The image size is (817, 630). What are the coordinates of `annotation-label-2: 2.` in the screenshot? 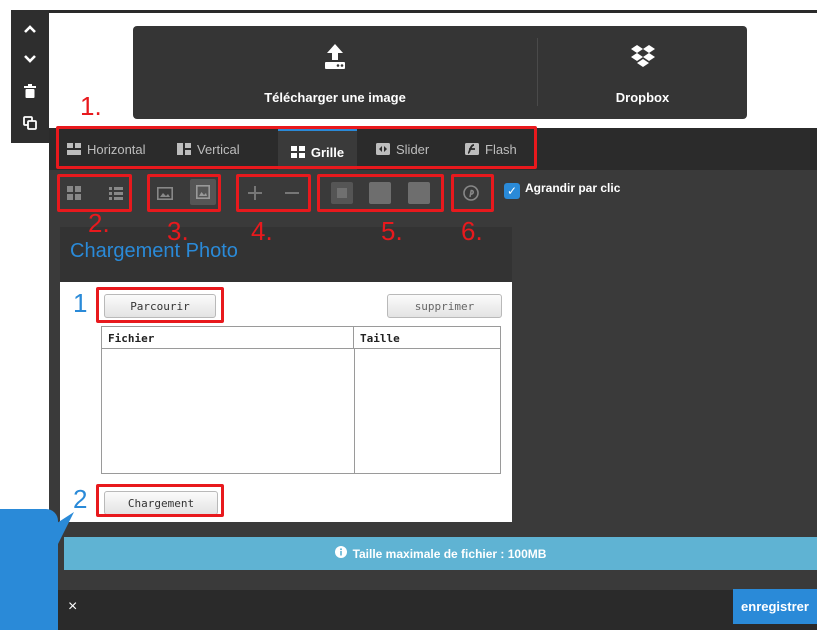 It's located at (99, 223).